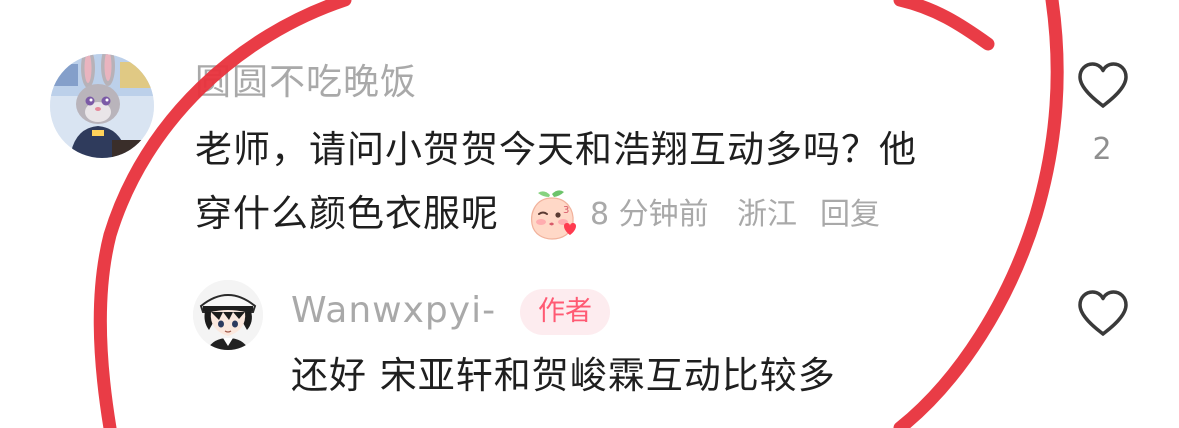 This screenshot has width=1179, height=428. Describe the element at coordinates (1102, 149) in the screenshot. I see `like-count: 2` at that location.